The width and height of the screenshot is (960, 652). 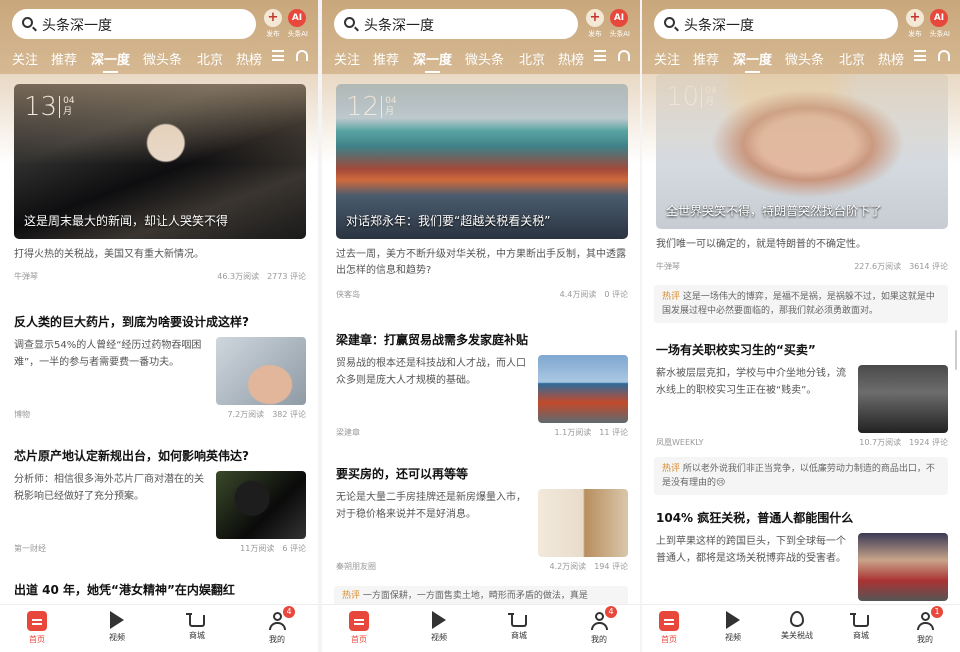 I want to click on nav-label: 我的, so click(x=277, y=639).